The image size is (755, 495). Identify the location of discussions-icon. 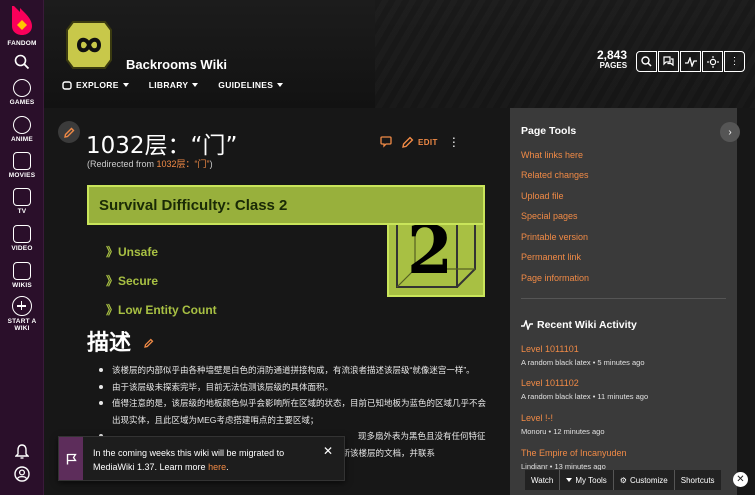
(668, 61).